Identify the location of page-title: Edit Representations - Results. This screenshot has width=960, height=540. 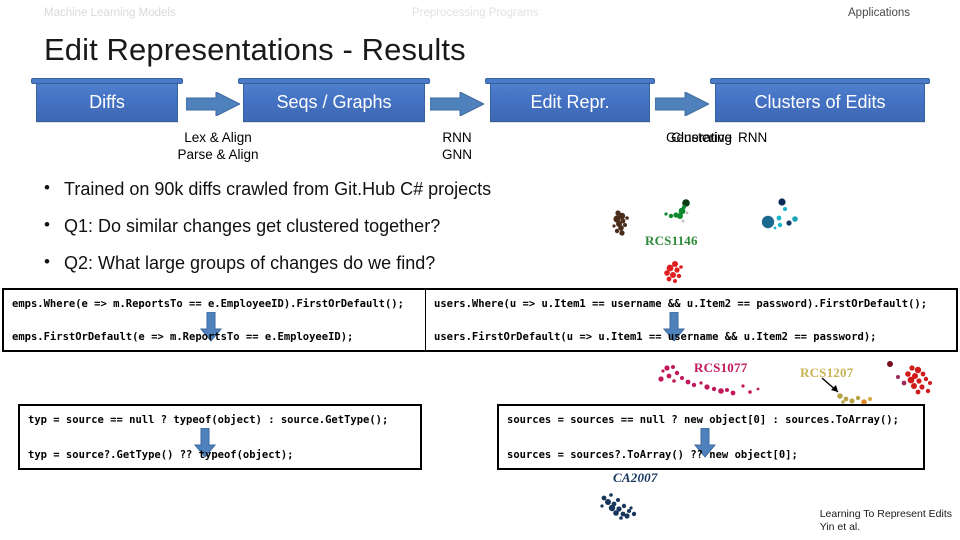
(255, 49).